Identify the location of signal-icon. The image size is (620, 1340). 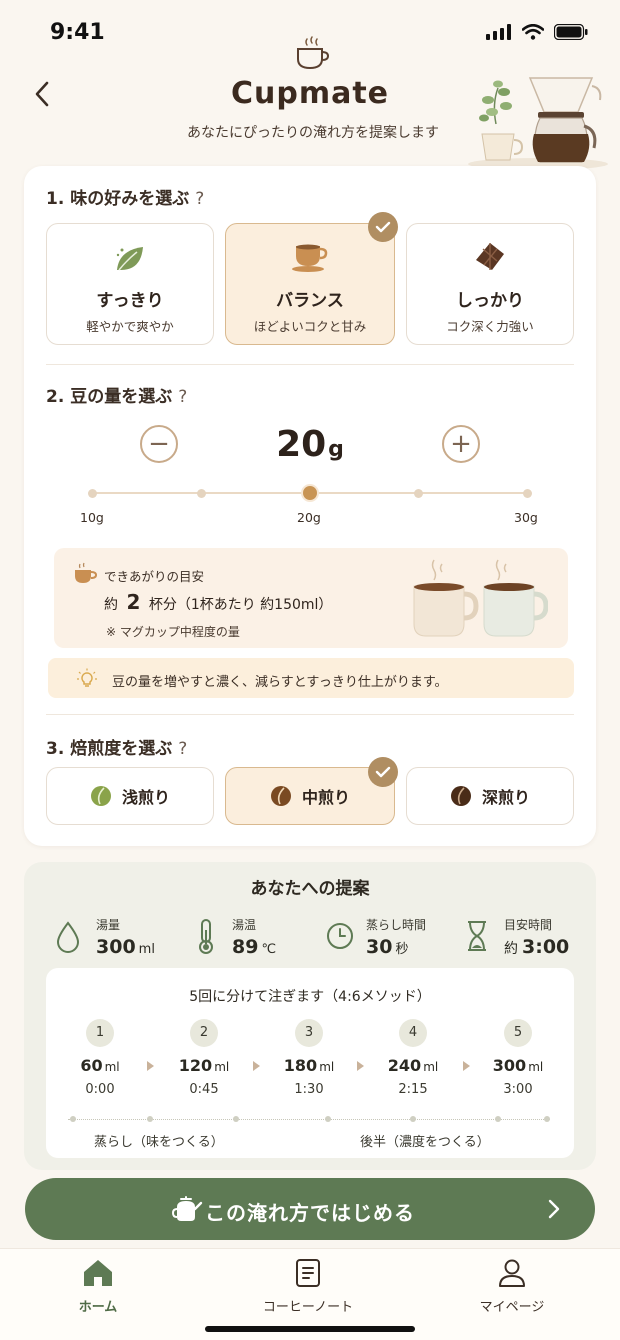
(498, 32).